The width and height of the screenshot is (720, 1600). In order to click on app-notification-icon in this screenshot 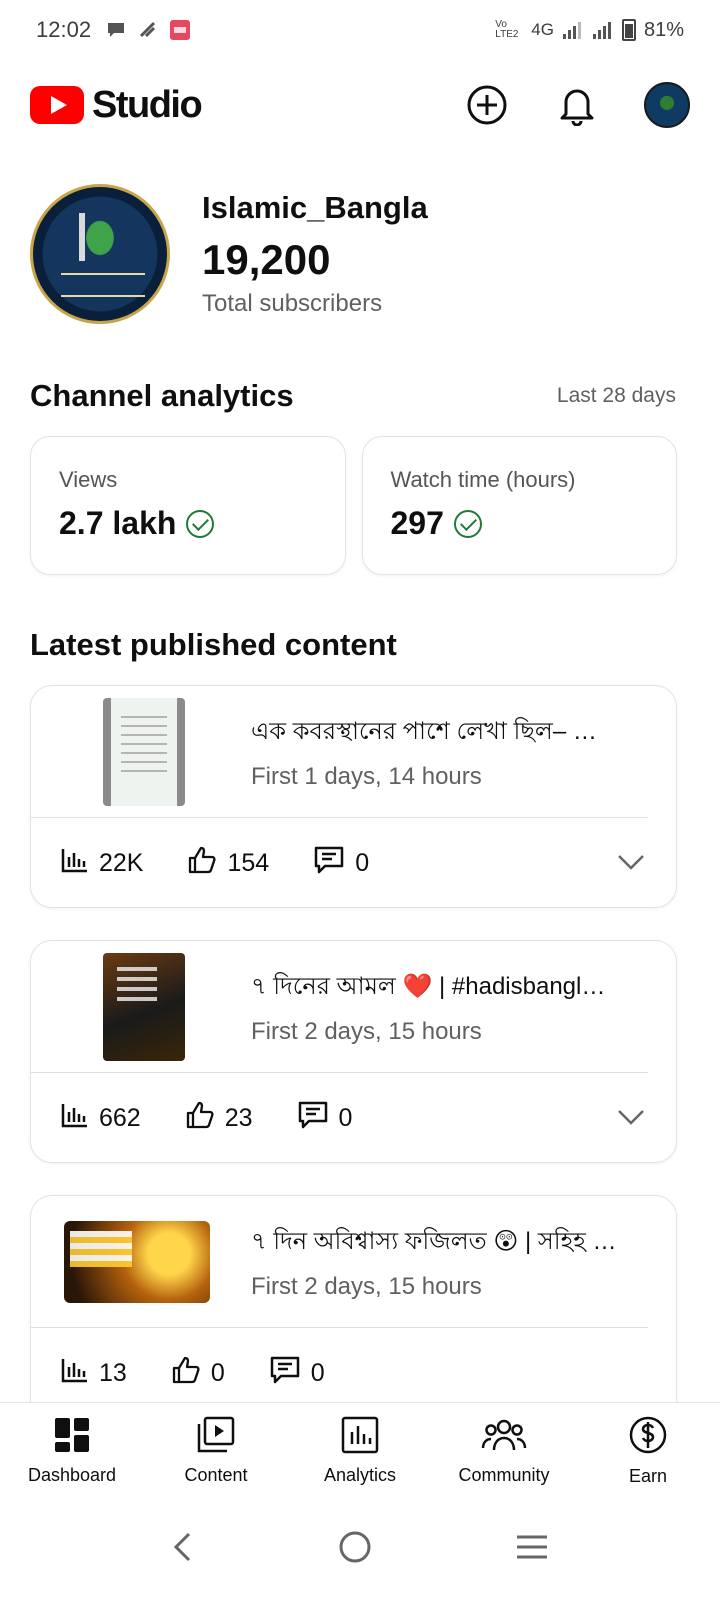, I will do `click(180, 30)`.